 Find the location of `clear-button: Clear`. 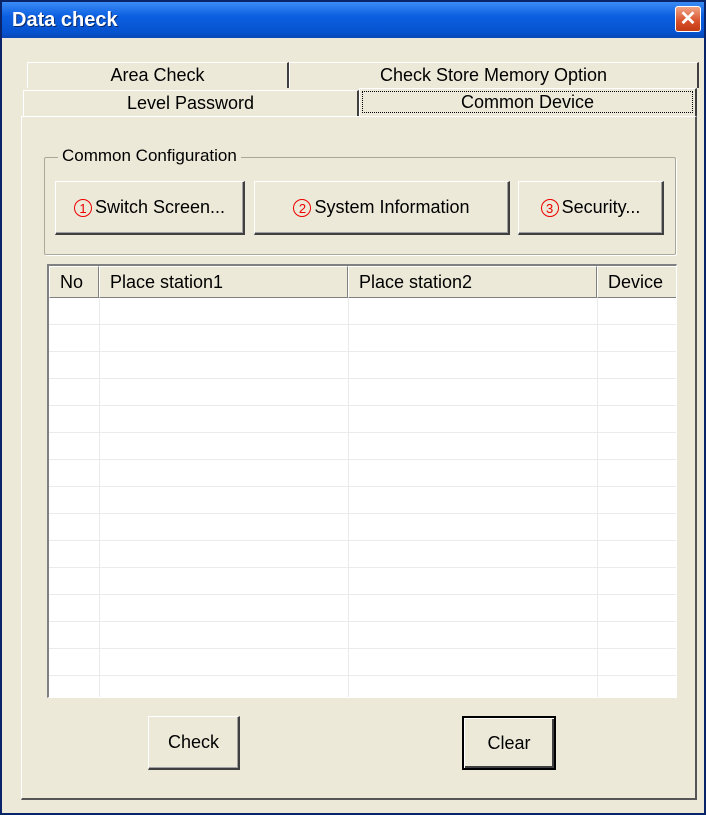

clear-button: Clear is located at coordinates (509, 743).